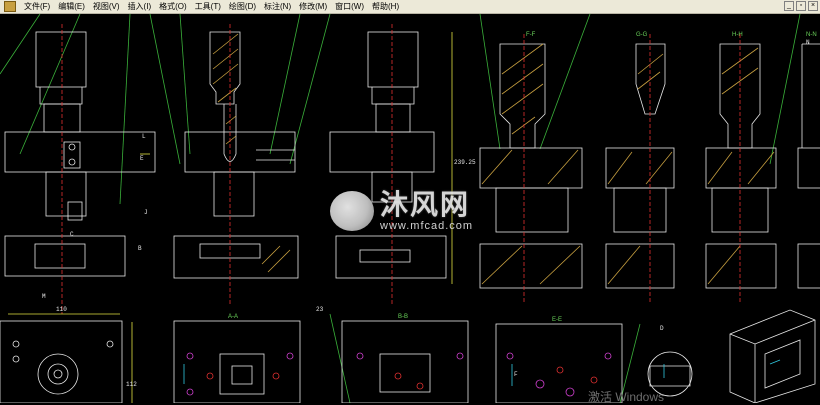 The image size is (820, 405). What do you see at coordinates (626, 397) in the screenshot?
I see `activation-watermark: 激活 Windows` at bounding box center [626, 397].